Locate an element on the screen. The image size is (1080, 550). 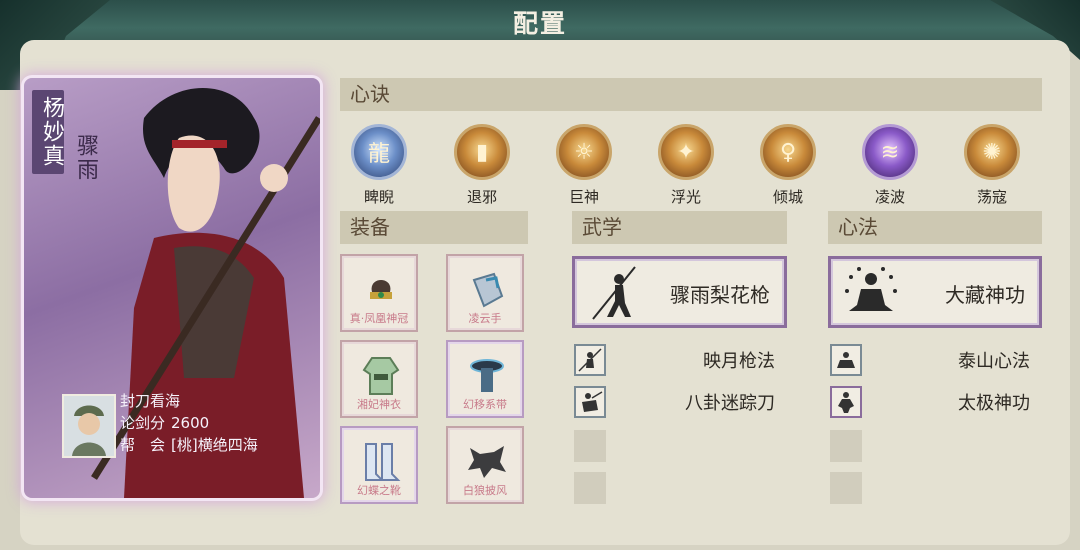
heart-skill-label: 浮光 is located at coordinates (685, 197).